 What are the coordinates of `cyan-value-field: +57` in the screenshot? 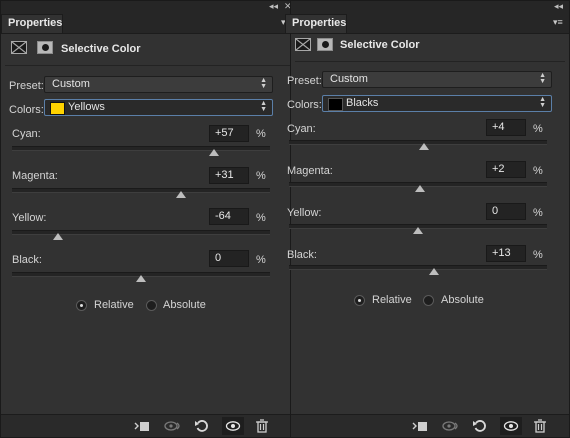 It's located at (229, 133).